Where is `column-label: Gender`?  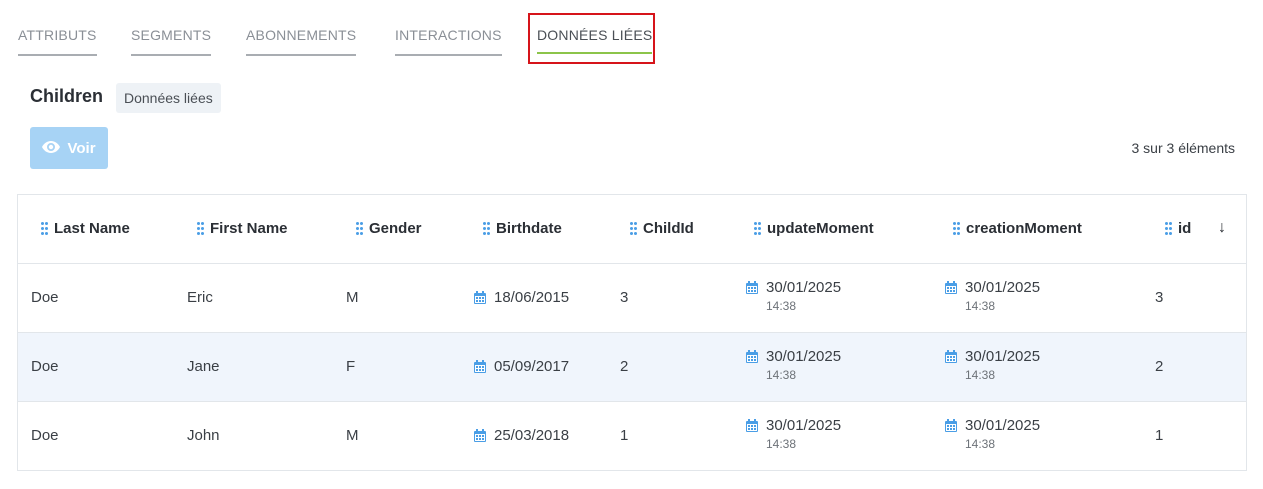
column-label: Gender is located at coordinates (395, 228).